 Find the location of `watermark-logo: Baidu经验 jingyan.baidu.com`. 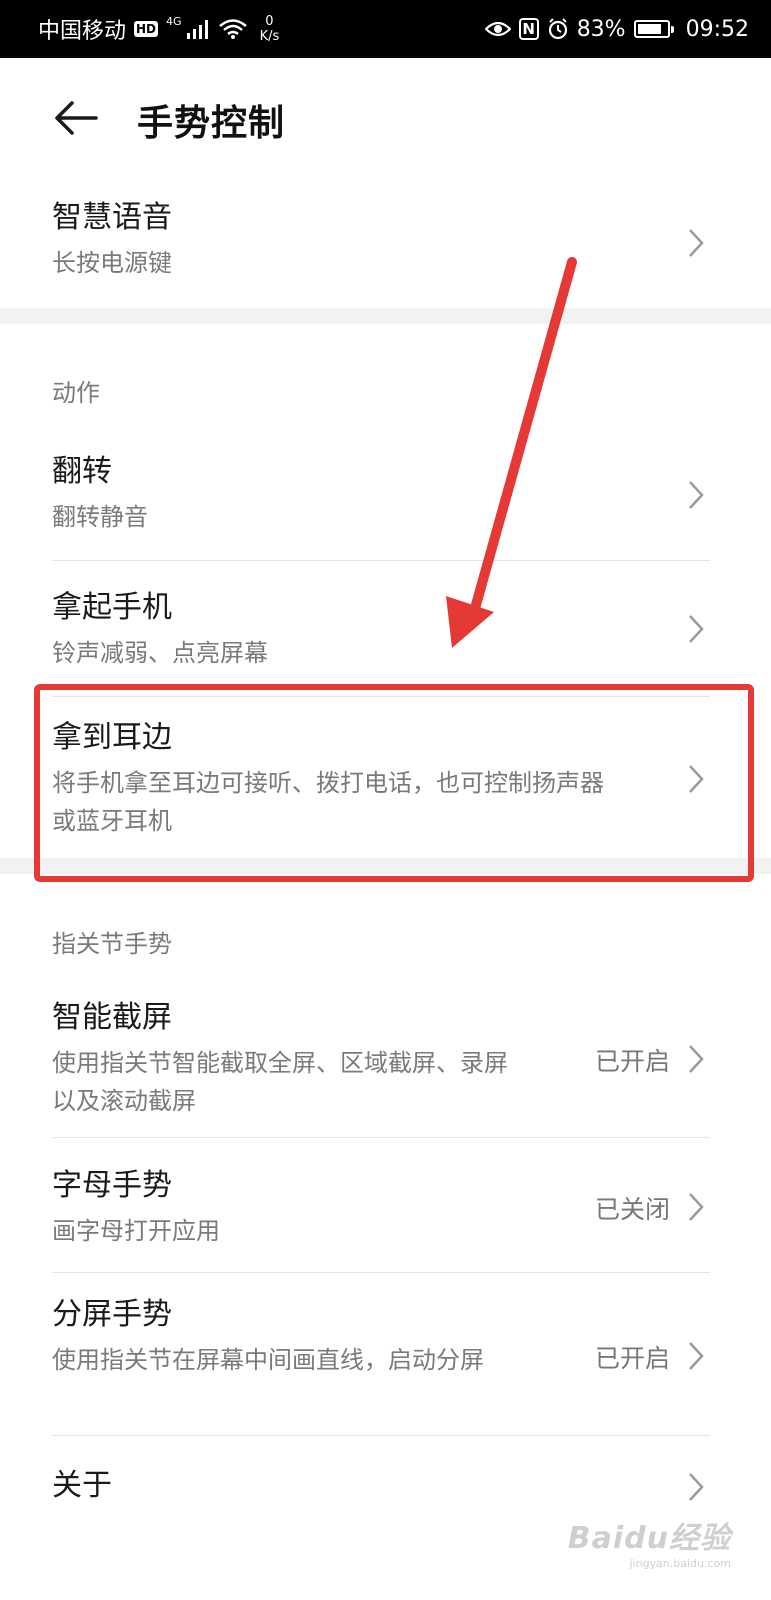

watermark-logo: Baidu经验 jingyan.baidu.com is located at coordinates (649, 1541).